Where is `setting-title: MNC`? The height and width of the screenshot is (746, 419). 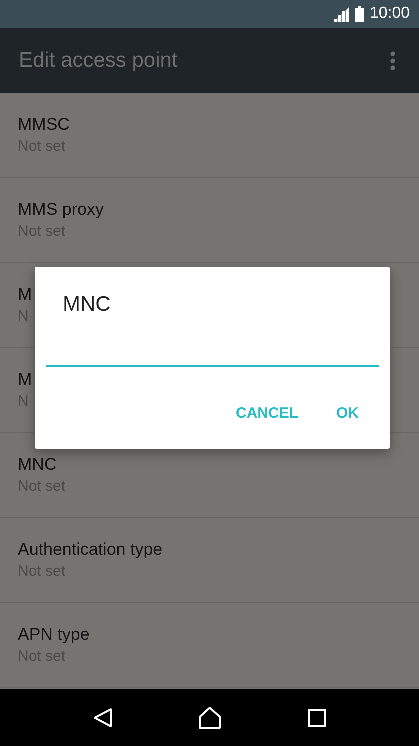
setting-title: MNC is located at coordinates (37, 465).